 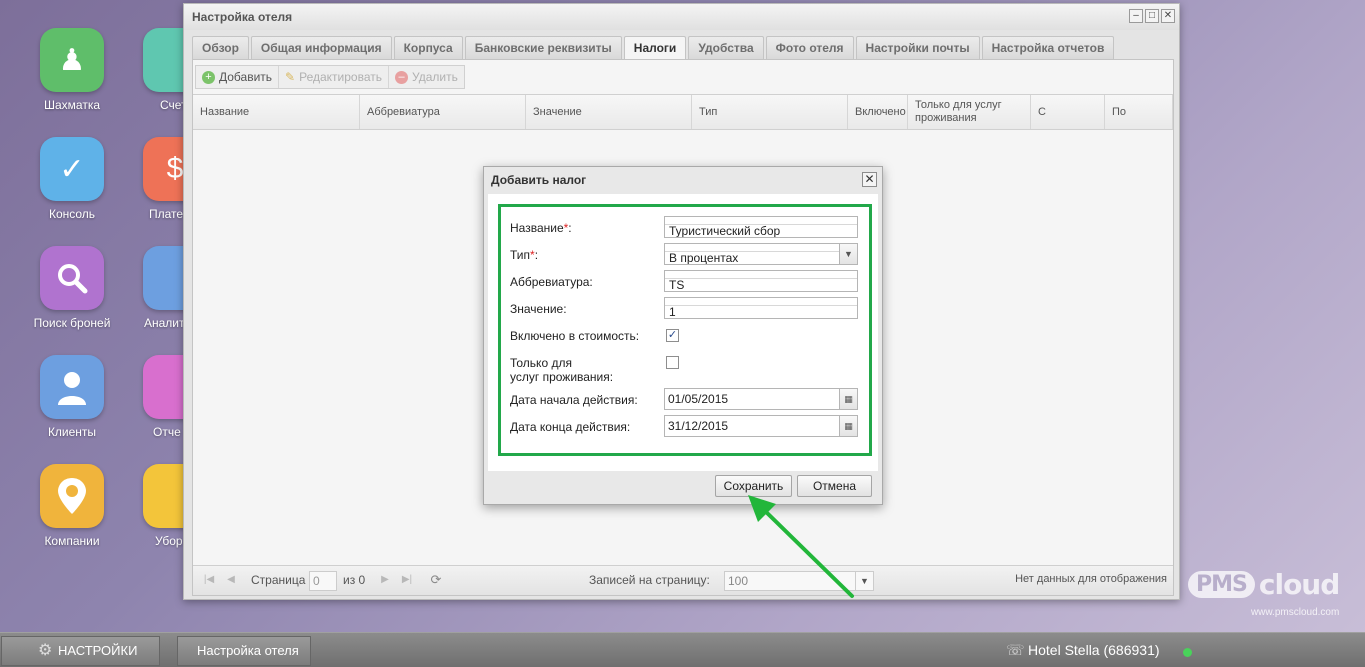 I want to click on end-date-input: 31/12/2015 ▦, so click(x=761, y=426).